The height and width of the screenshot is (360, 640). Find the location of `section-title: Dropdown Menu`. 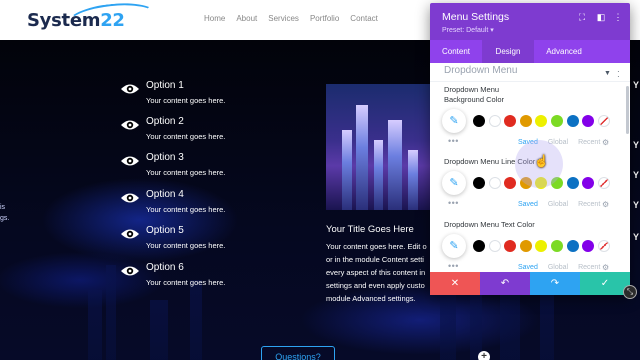

section-title: Dropdown Menu is located at coordinates (480, 70).